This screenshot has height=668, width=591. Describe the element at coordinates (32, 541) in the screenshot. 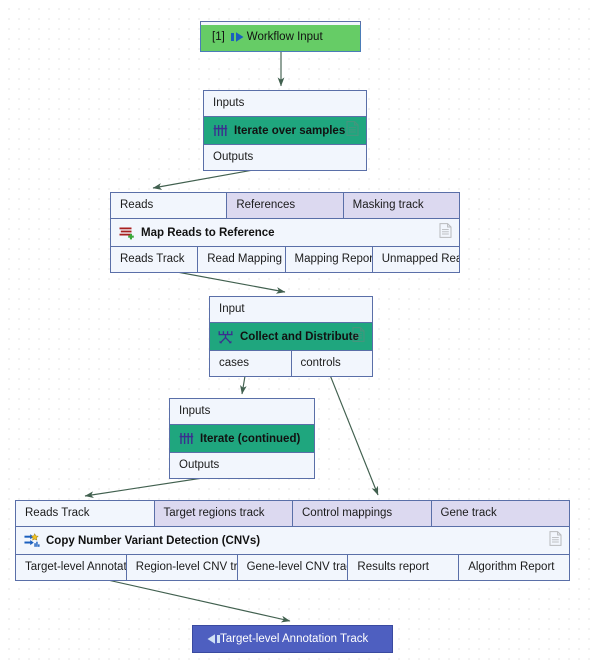

I see `cnv-detection-icon` at that location.